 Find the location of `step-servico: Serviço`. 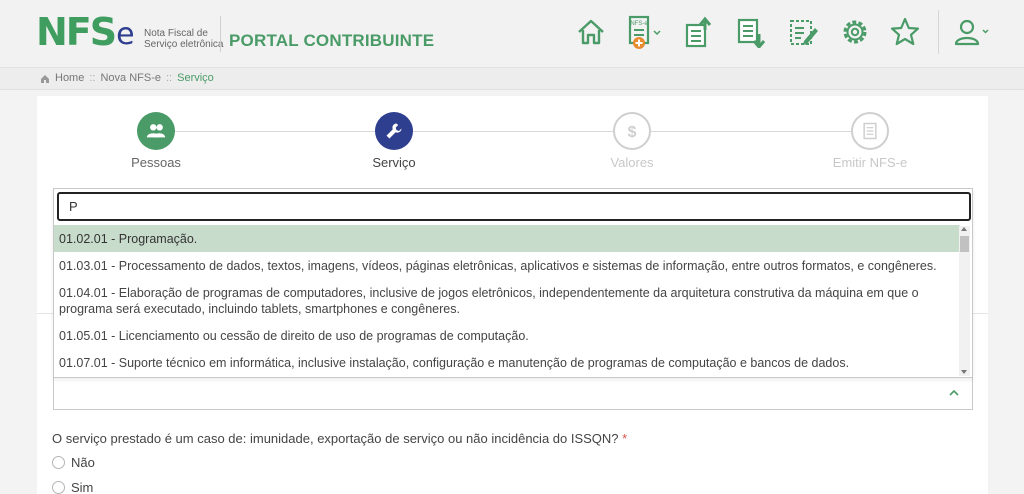

step-servico: Serviço is located at coordinates (394, 141).